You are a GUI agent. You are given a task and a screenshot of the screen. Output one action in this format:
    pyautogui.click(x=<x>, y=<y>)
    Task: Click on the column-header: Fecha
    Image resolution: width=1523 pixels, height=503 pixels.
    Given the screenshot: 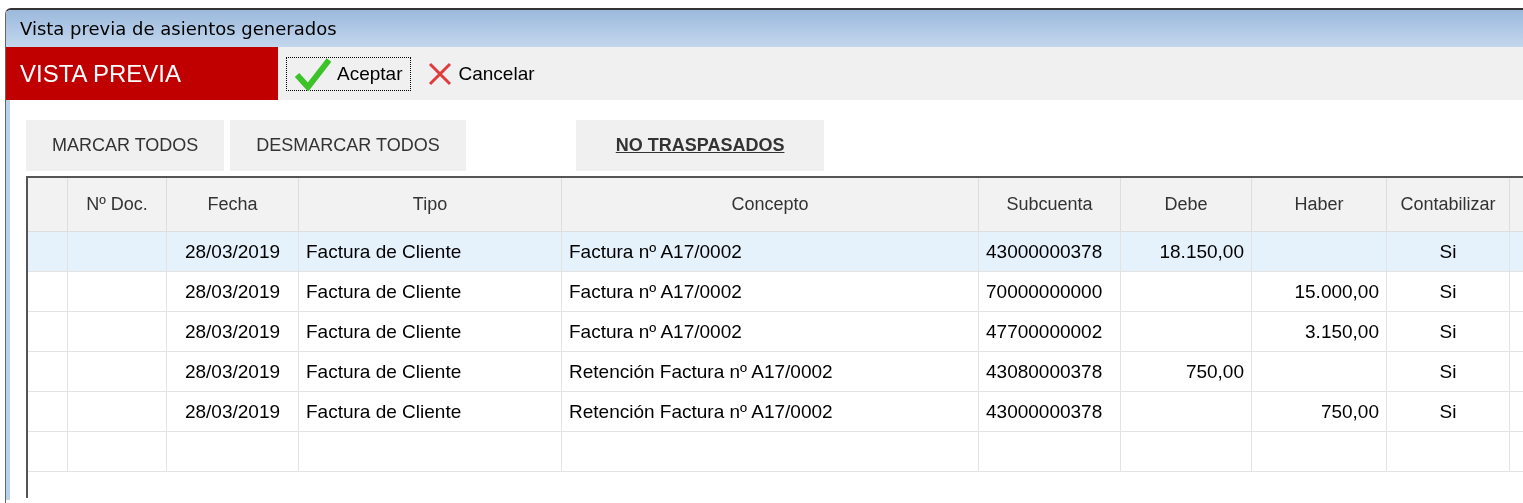 What is the action you would take?
    pyautogui.click(x=233, y=204)
    